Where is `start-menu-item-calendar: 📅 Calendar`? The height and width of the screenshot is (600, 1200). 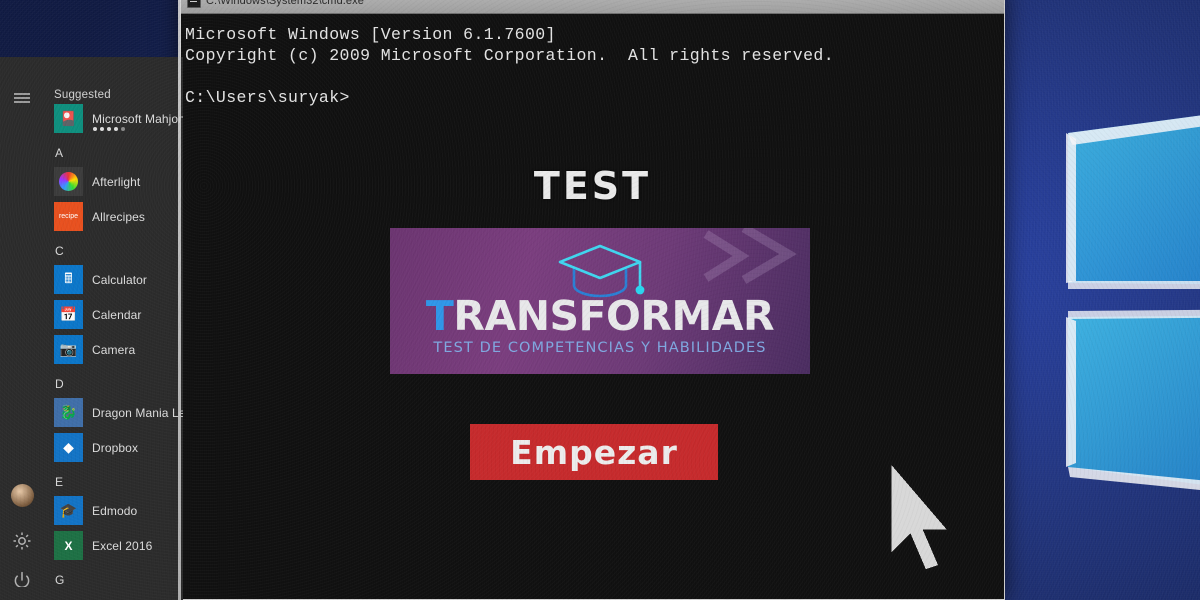
start-menu-item-calendar: 📅 Calendar is located at coordinates (113, 314).